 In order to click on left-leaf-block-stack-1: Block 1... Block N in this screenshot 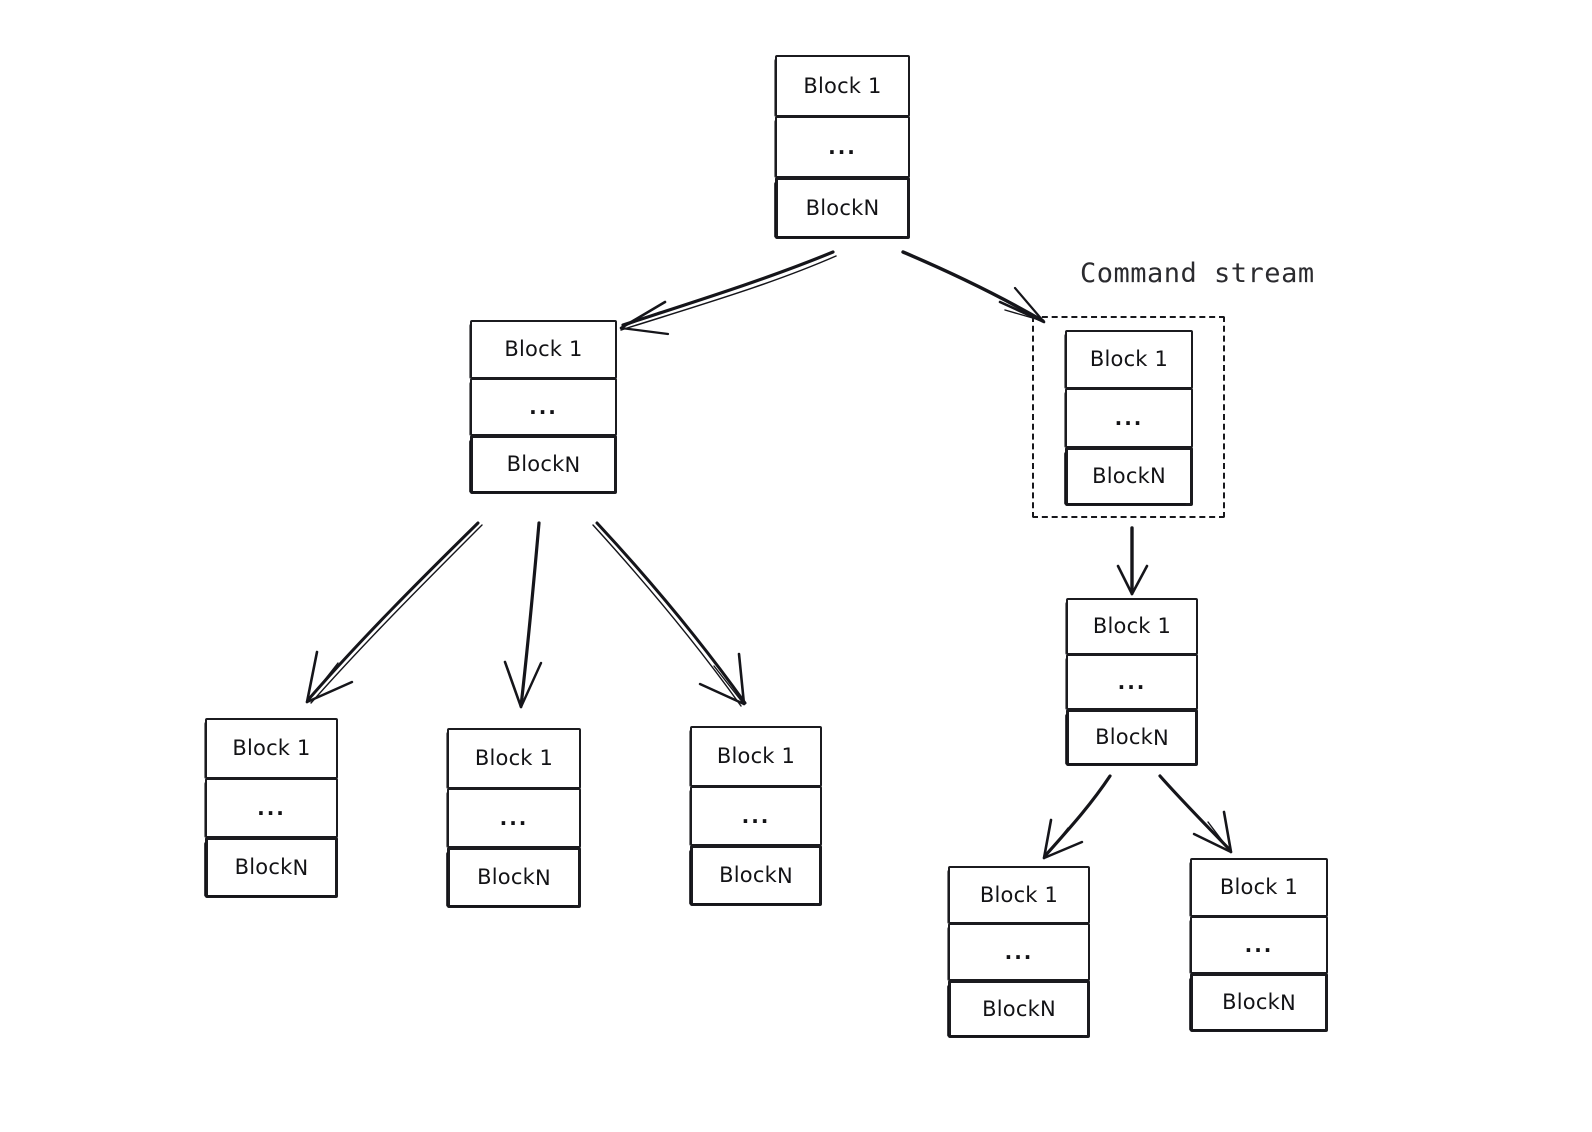, I will do `click(271, 809)`.